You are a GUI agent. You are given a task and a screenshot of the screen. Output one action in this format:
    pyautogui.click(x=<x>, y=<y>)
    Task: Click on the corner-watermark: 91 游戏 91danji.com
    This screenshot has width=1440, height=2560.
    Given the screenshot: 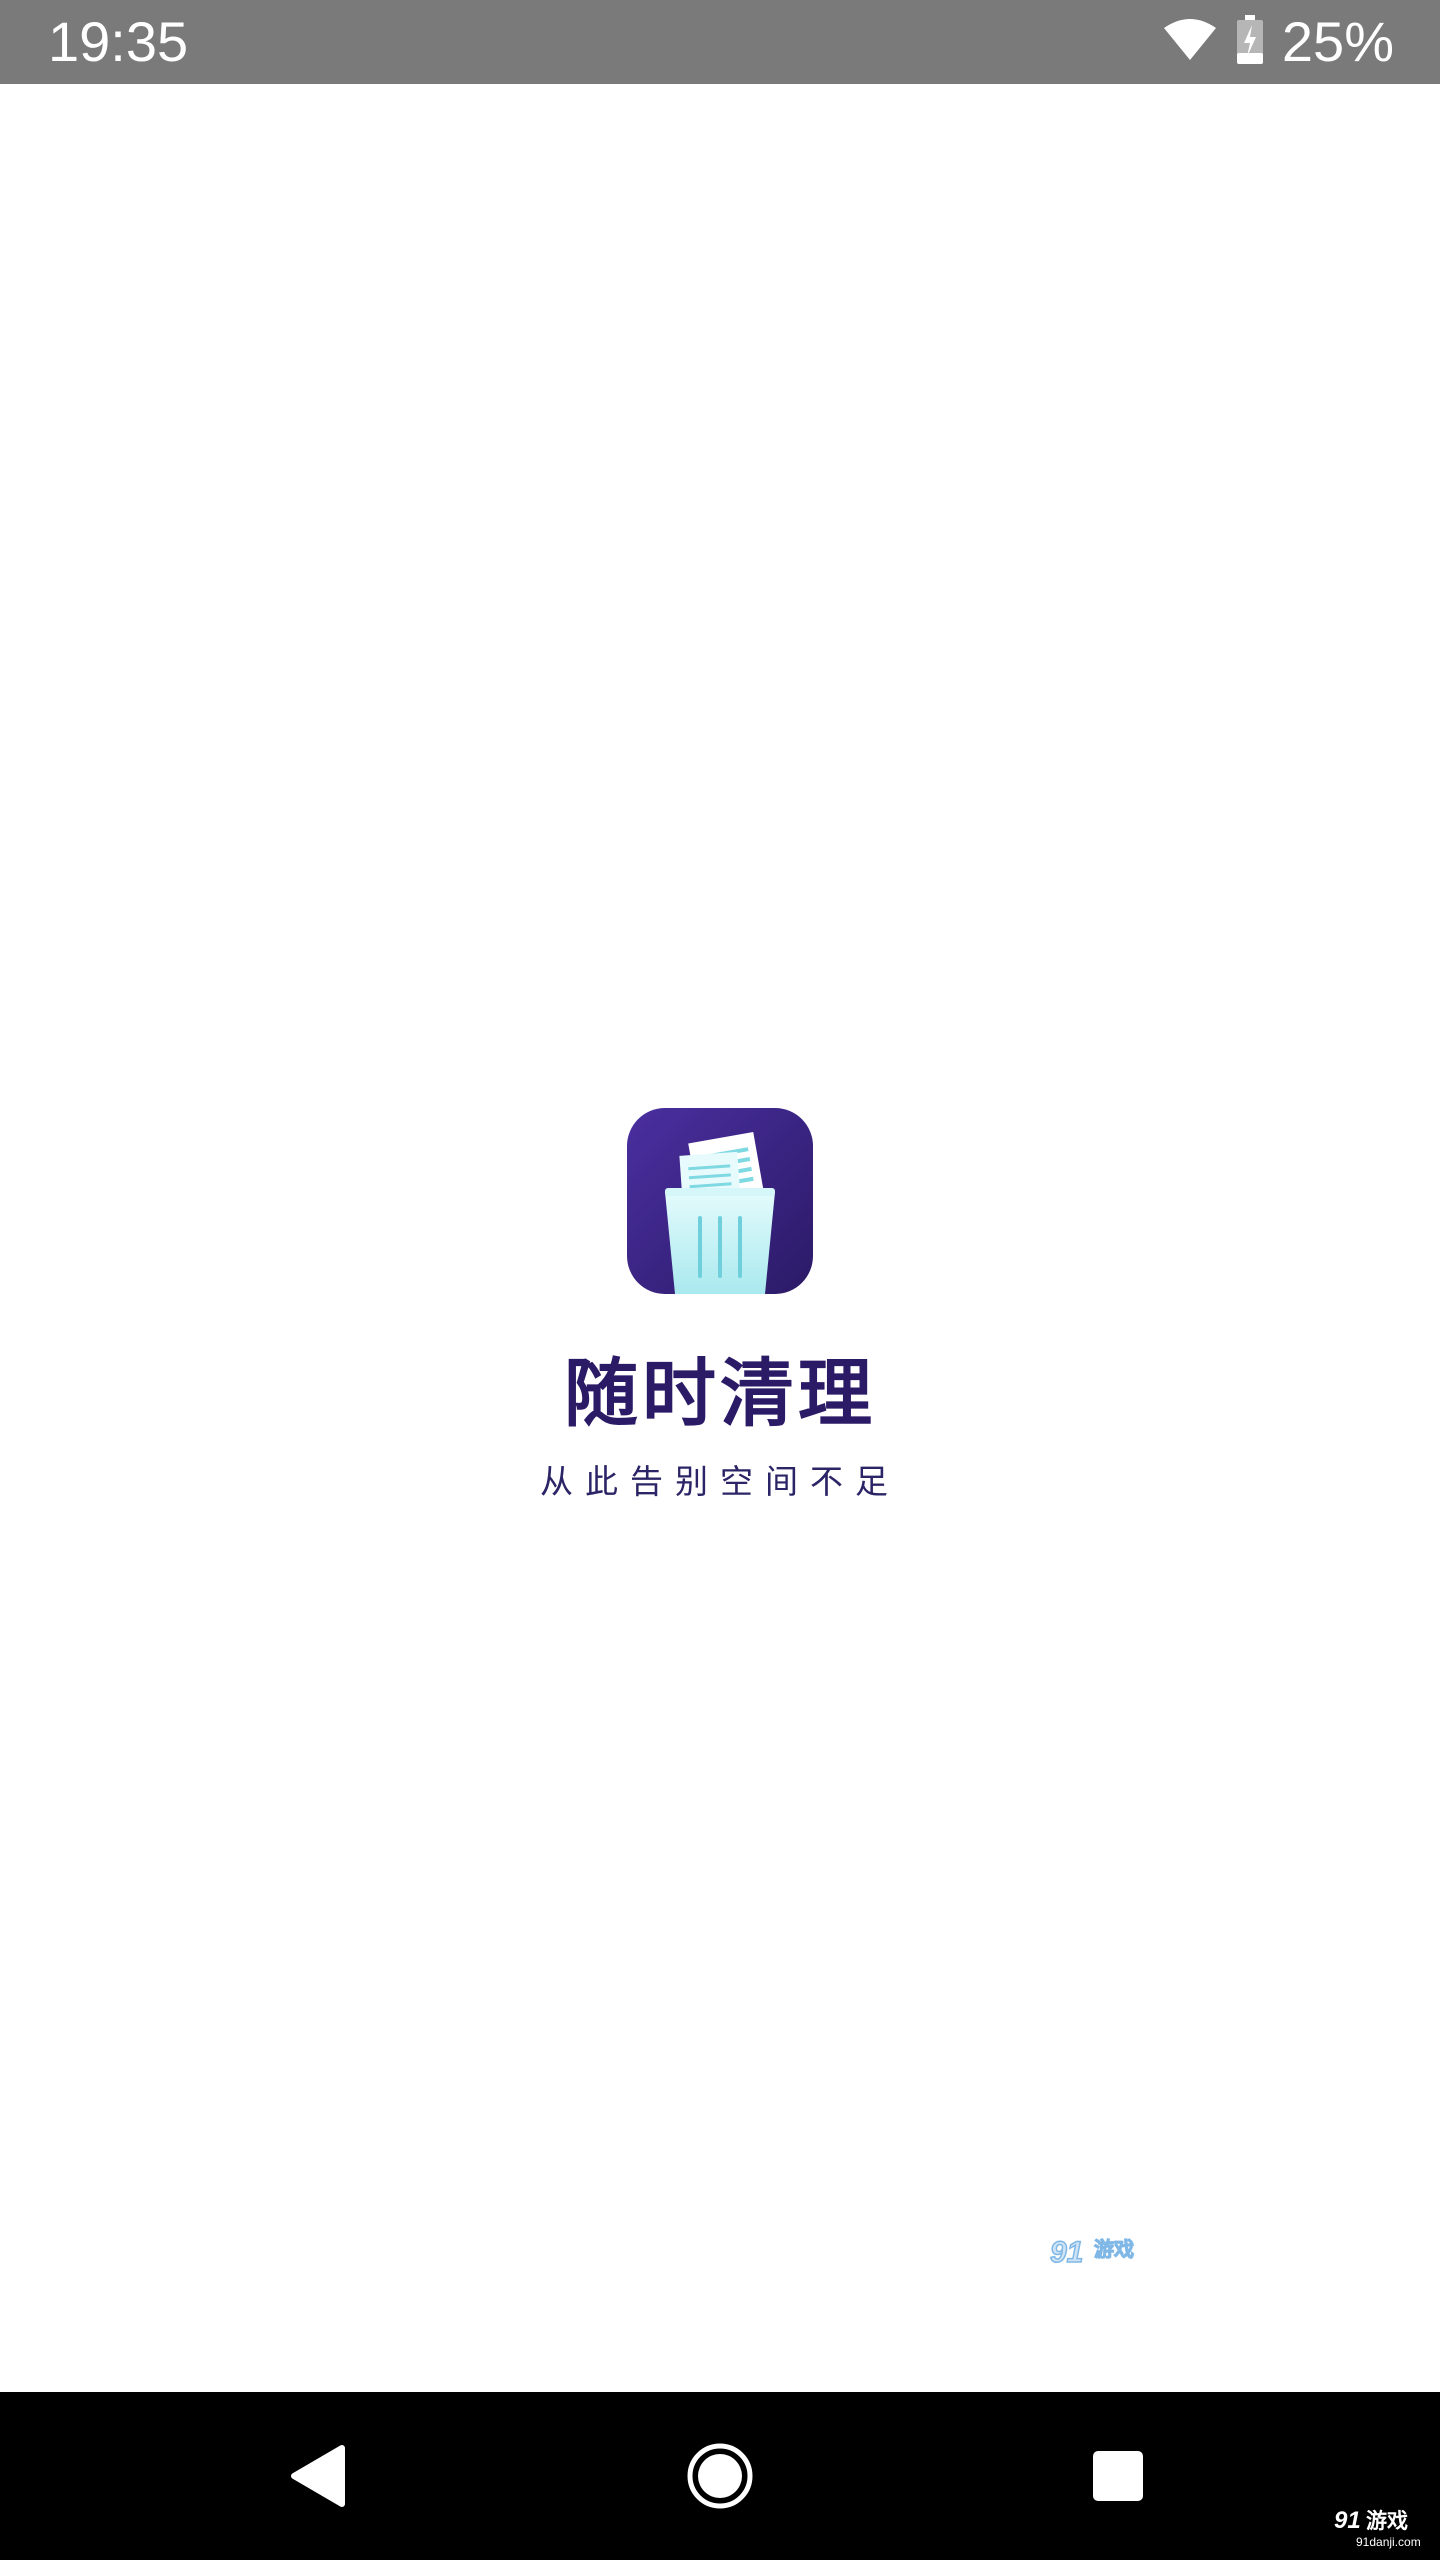 What is the action you would take?
    pyautogui.click(x=1379, y=2526)
    